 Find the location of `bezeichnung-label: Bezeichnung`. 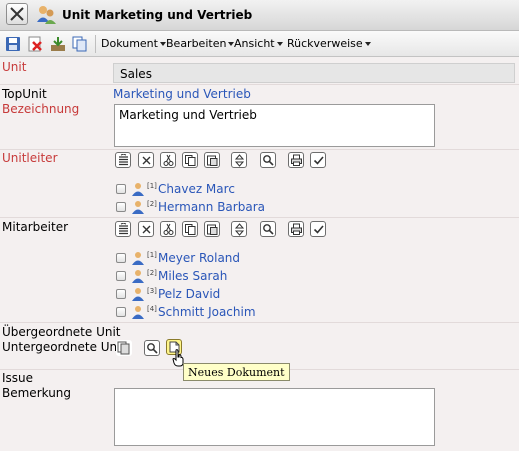

bezeichnung-label: Bezeichnung is located at coordinates (41, 109).